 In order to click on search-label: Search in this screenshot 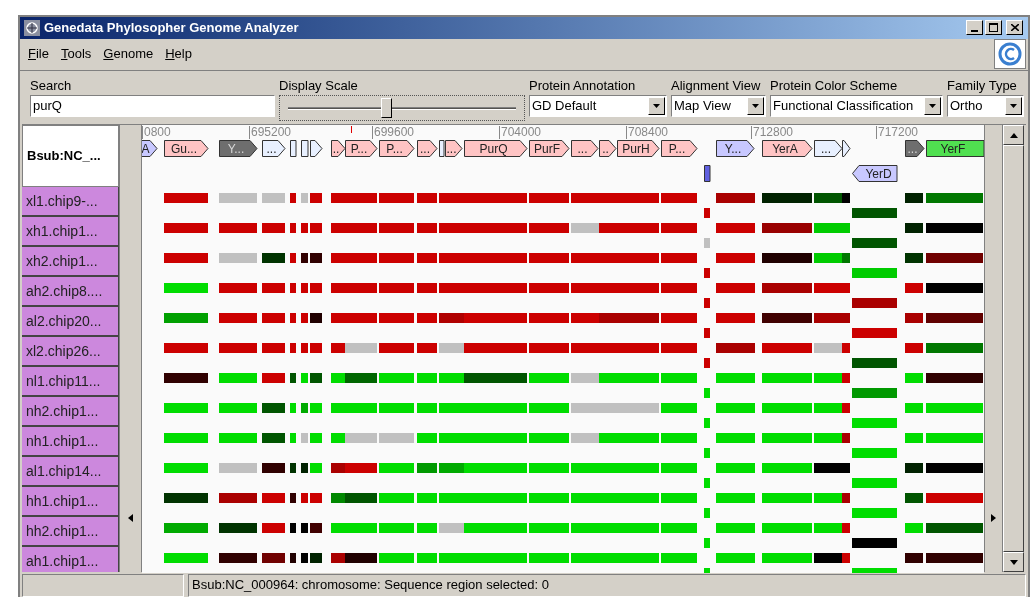, I will do `click(51, 85)`.